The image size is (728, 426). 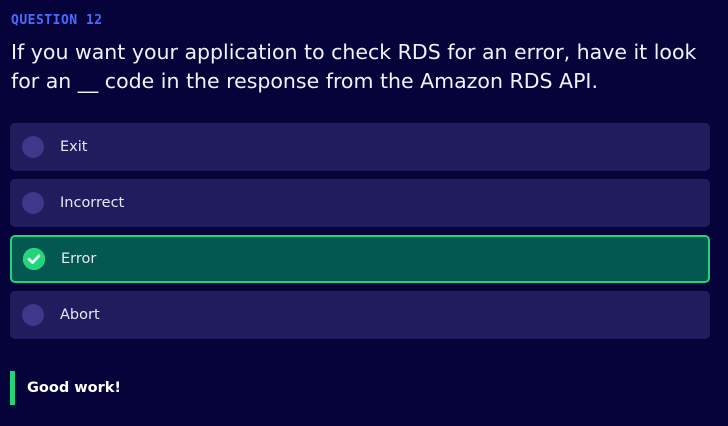 I want to click on option-label: Exit, so click(x=74, y=147).